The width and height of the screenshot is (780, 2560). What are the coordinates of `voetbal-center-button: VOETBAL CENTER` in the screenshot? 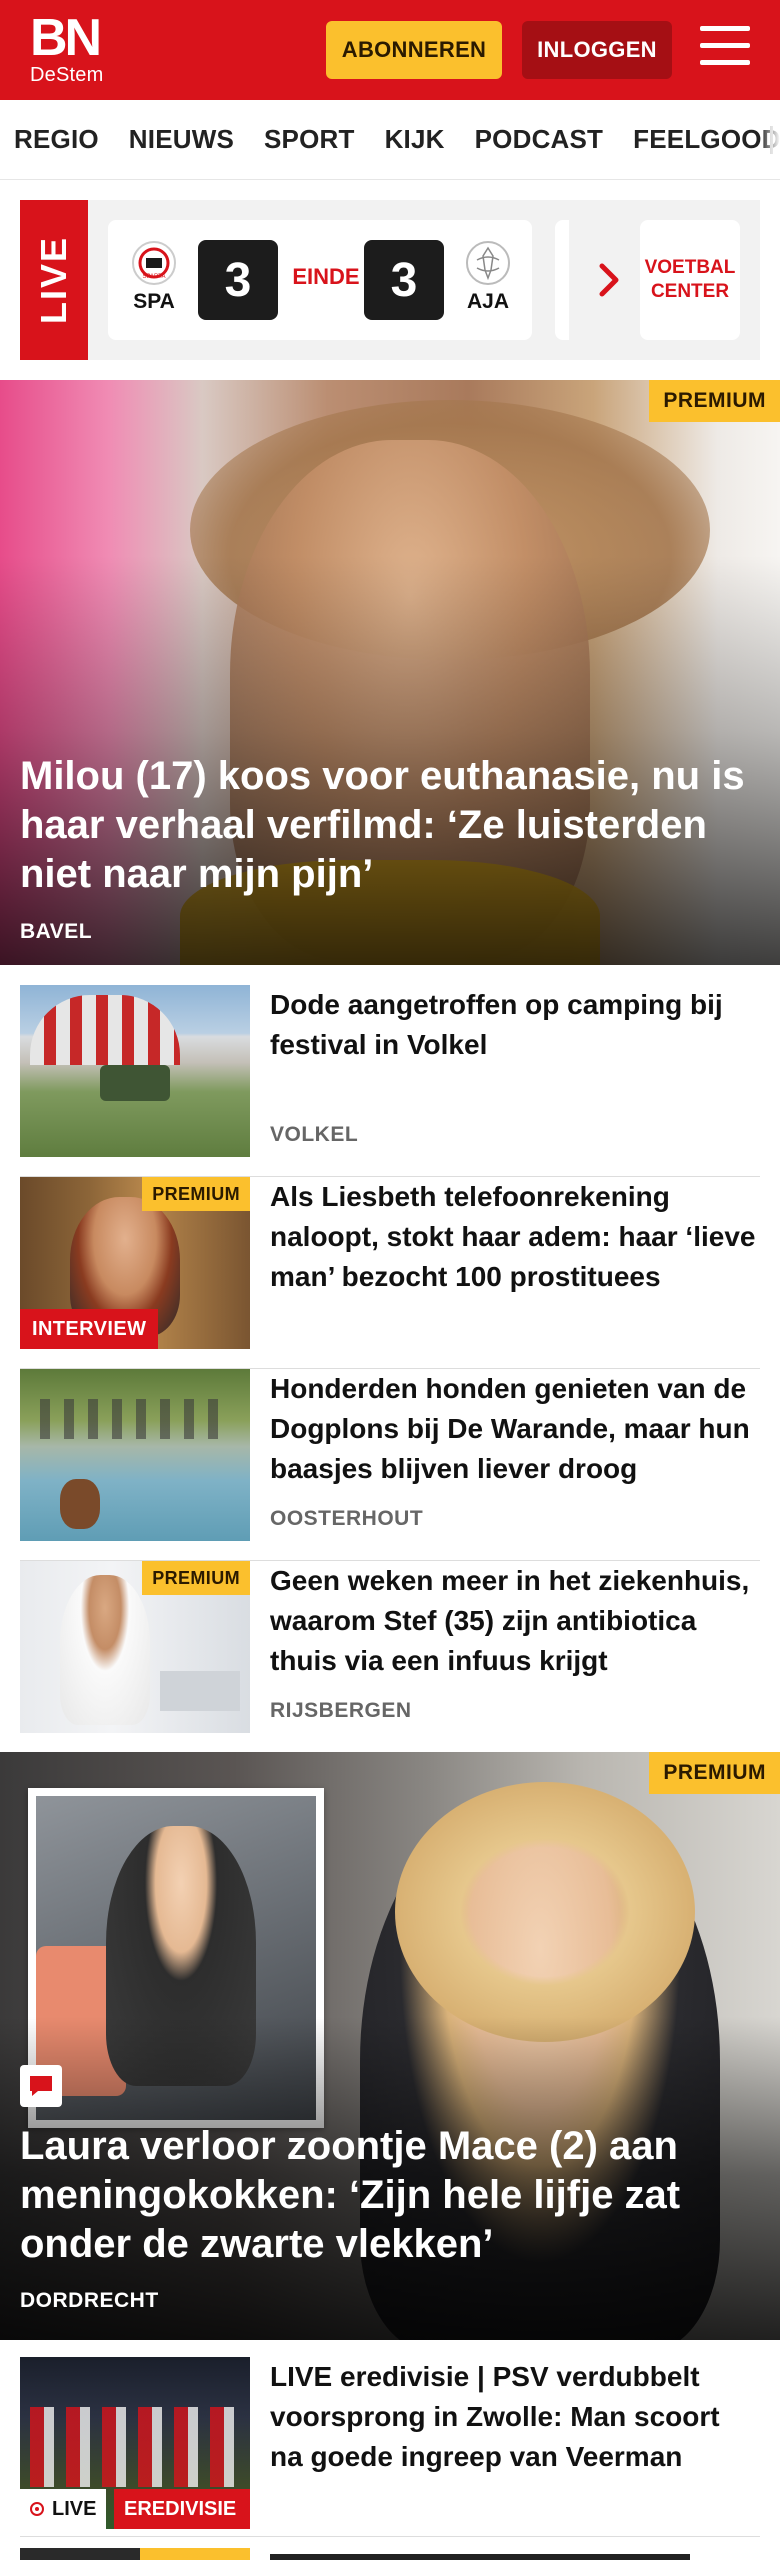 It's located at (690, 280).